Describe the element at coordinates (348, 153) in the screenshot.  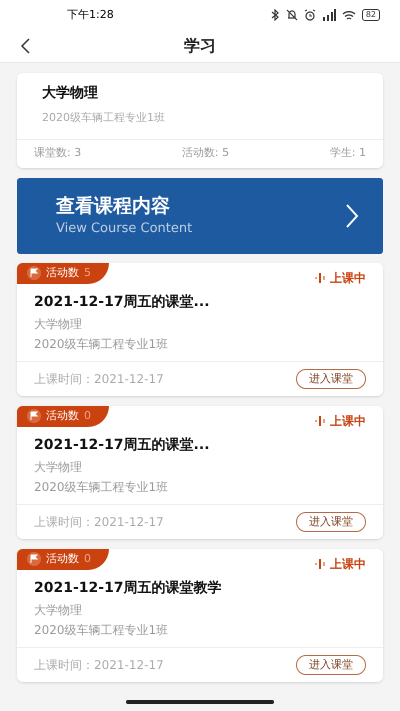
I see `course-stat: 学生: 1` at that location.